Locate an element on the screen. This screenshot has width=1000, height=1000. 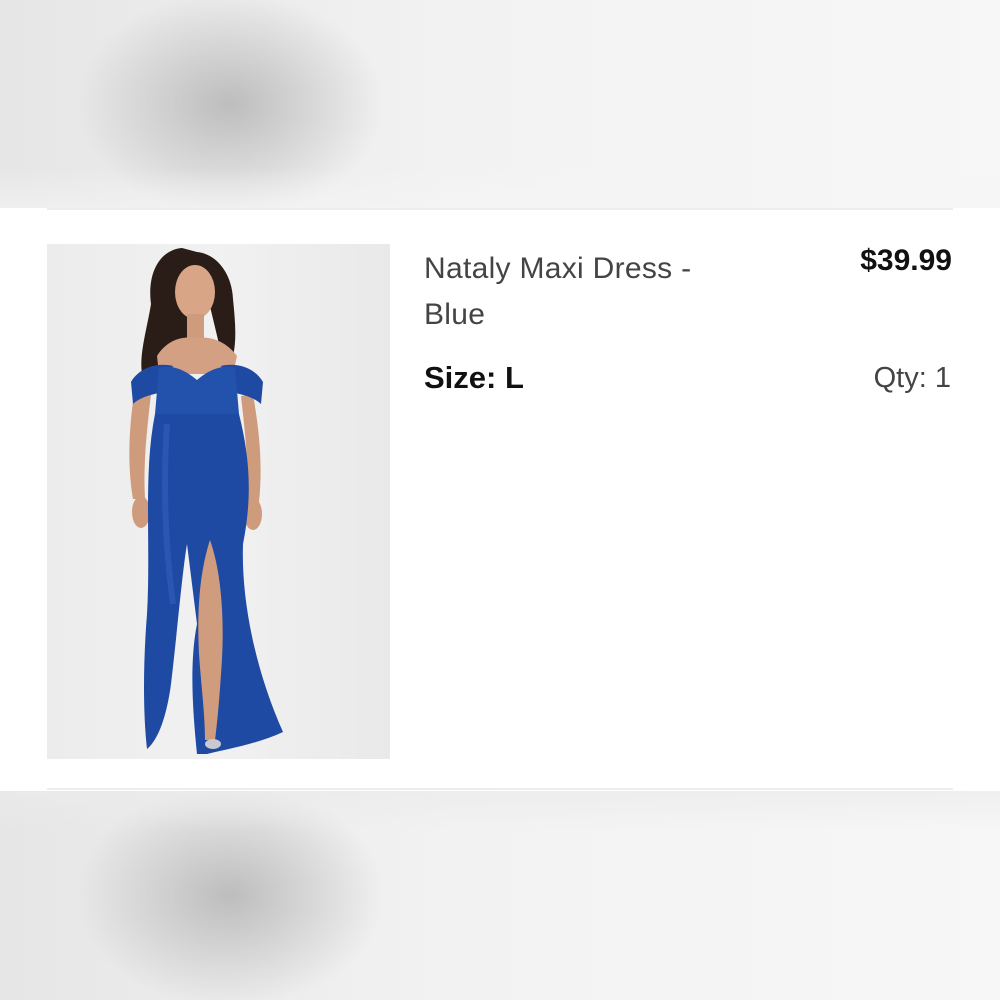
divider-bottom is located at coordinates (500, 789).